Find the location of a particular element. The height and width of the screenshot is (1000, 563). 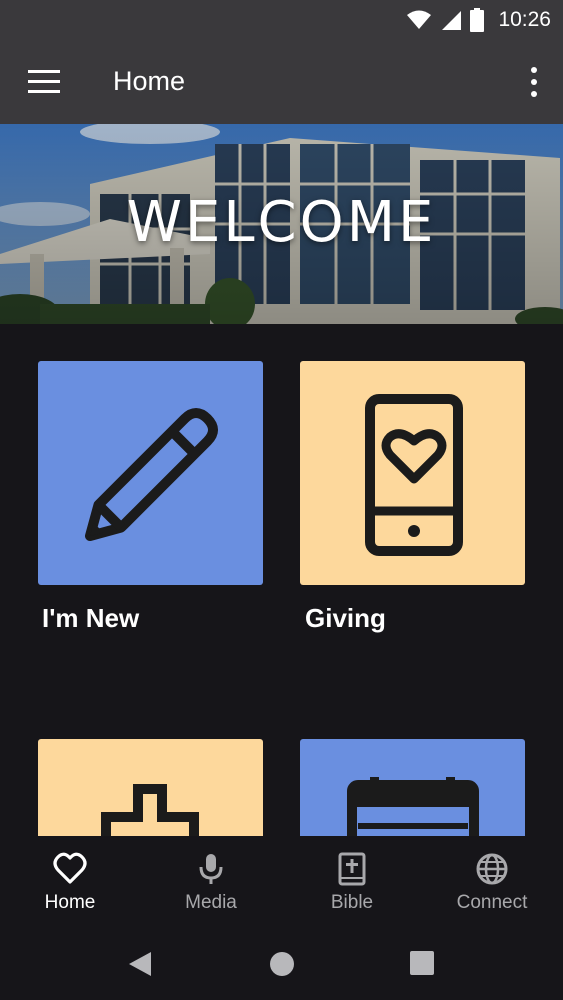

heart-icon is located at coordinates (70, 868).